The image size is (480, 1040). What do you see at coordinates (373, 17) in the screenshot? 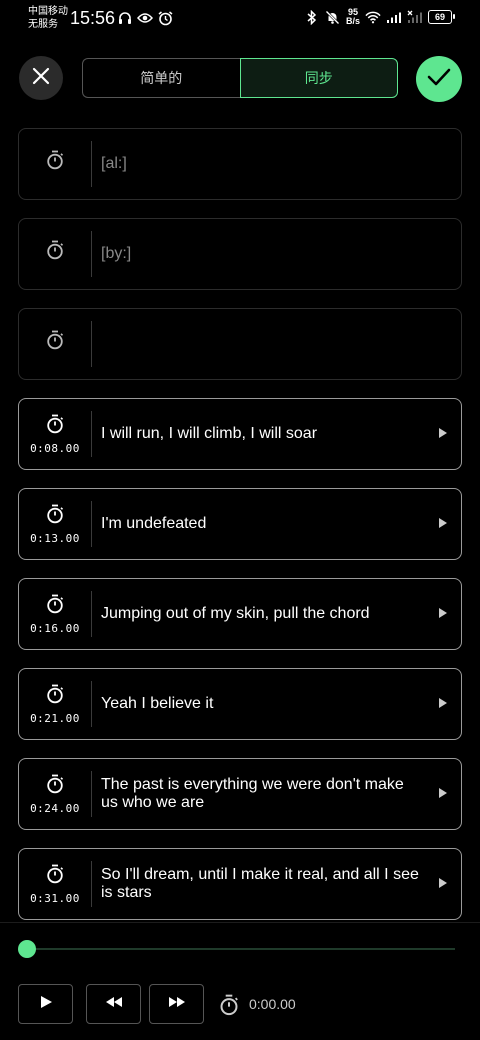
I see `wifi-icon` at bounding box center [373, 17].